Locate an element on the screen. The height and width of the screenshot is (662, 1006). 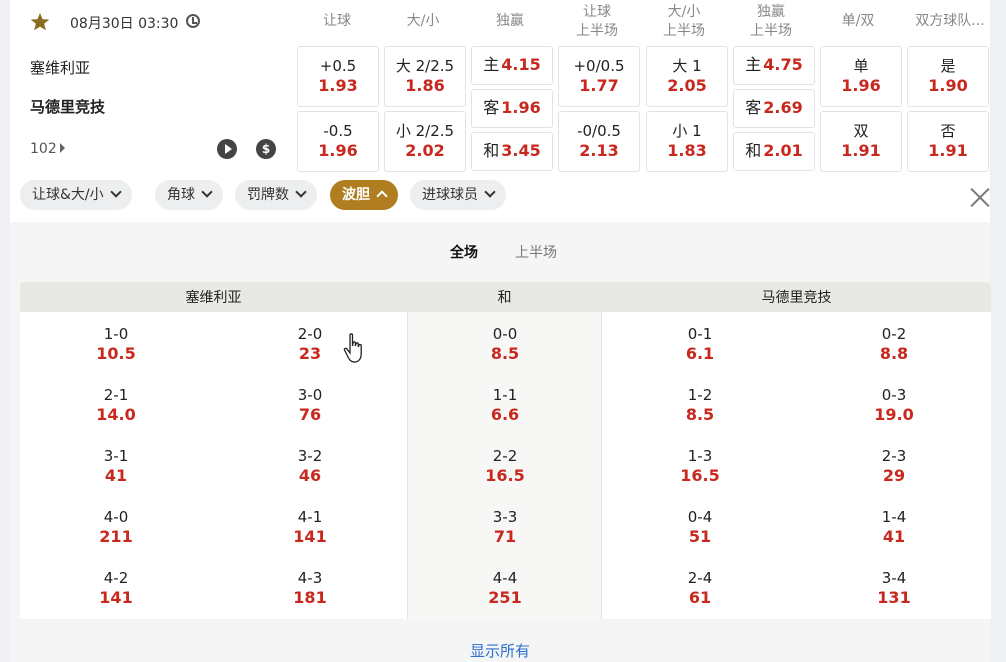
score-odds-home-b-2: 3-2 46 is located at coordinates (310, 466).